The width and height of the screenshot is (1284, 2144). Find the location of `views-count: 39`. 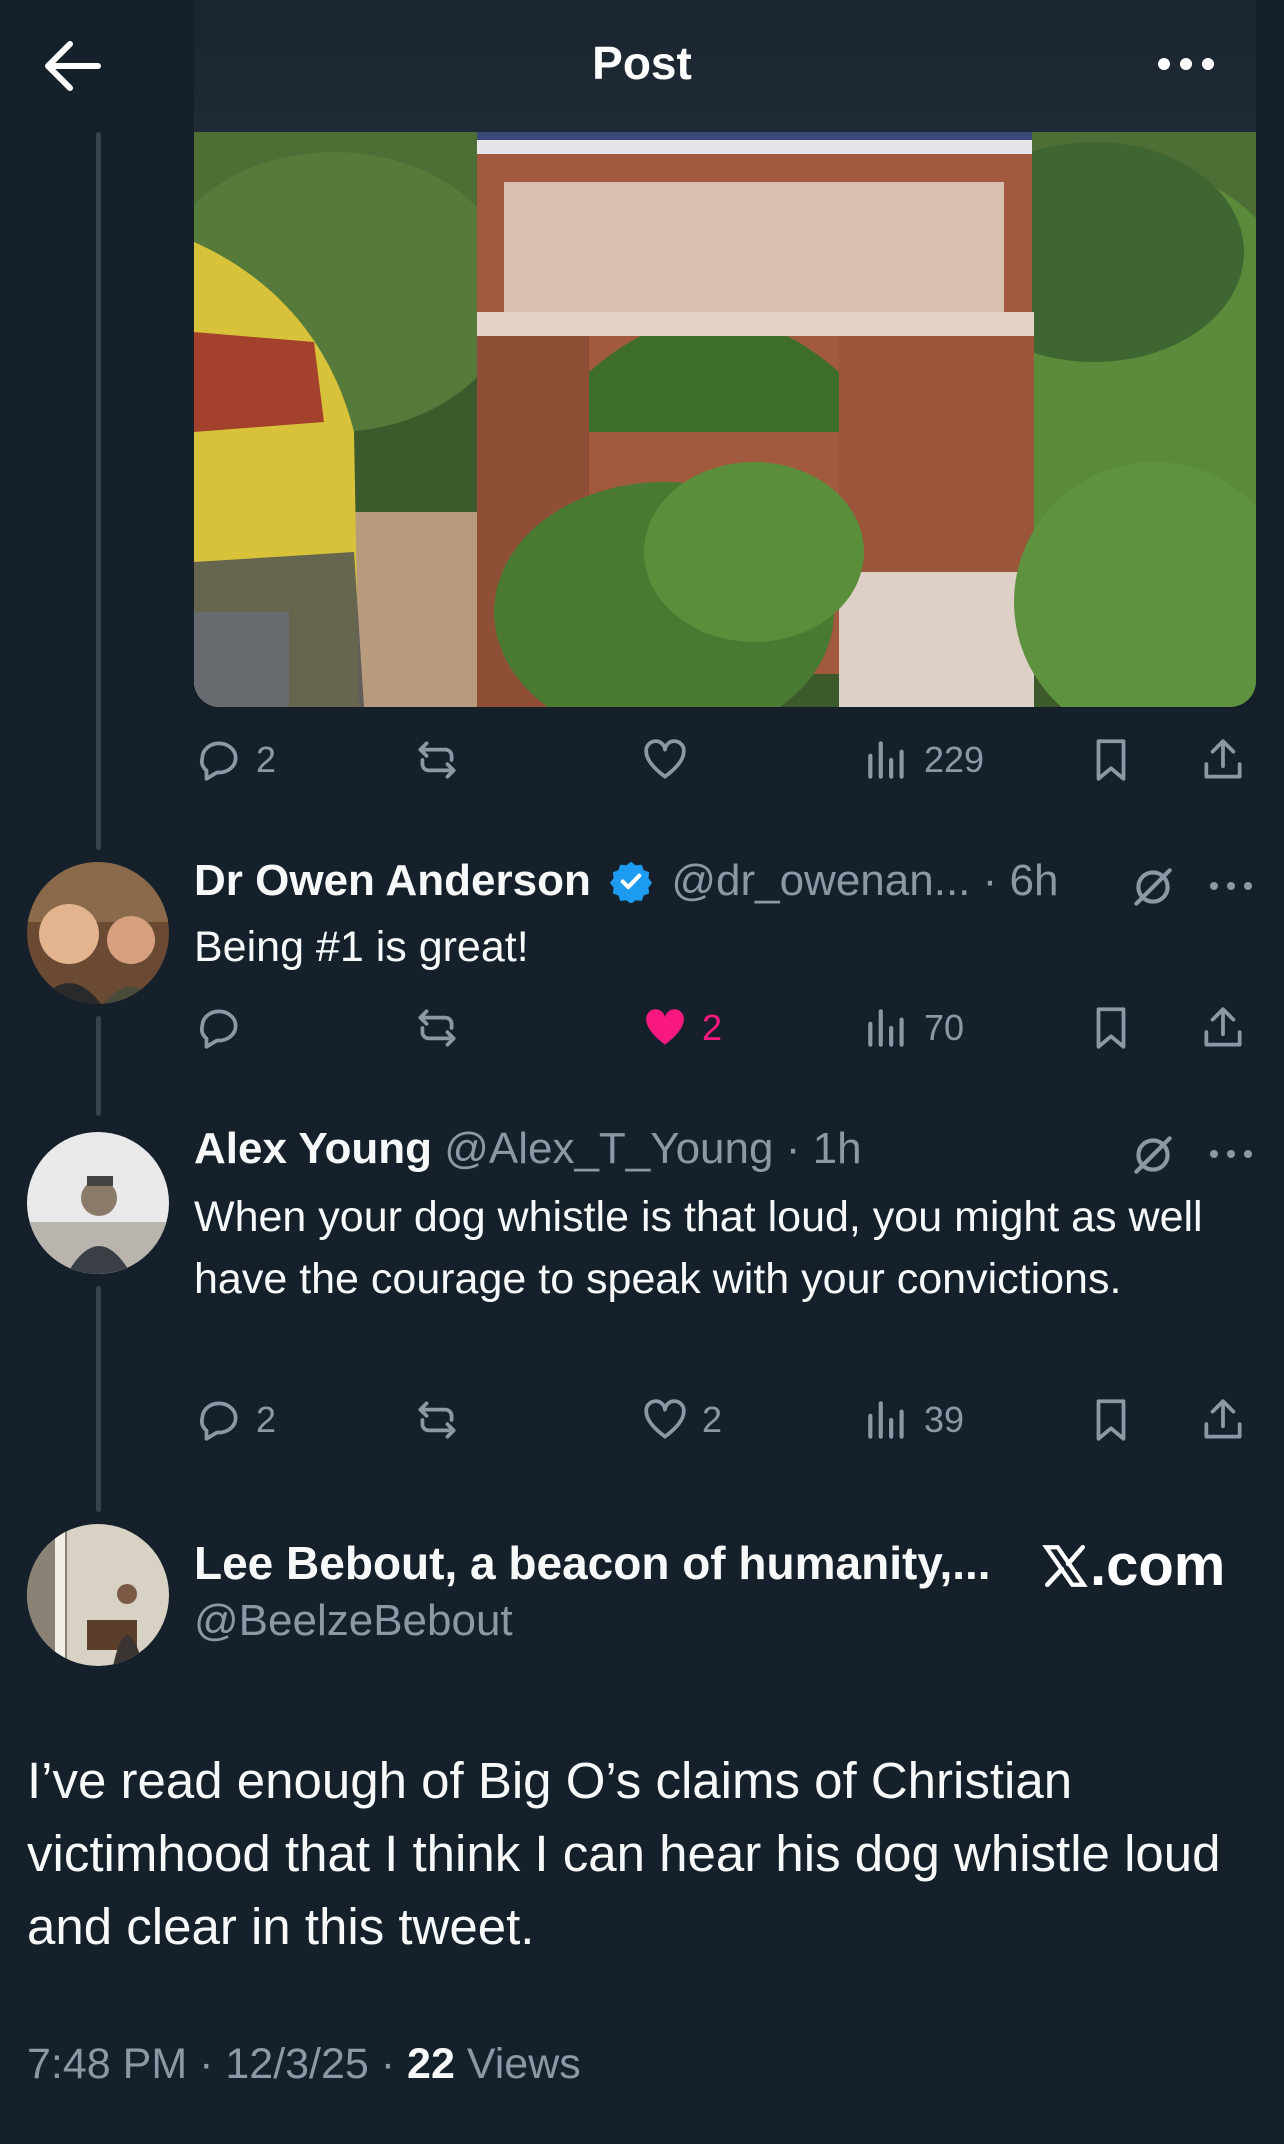

views-count: 39 is located at coordinates (944, 1419).